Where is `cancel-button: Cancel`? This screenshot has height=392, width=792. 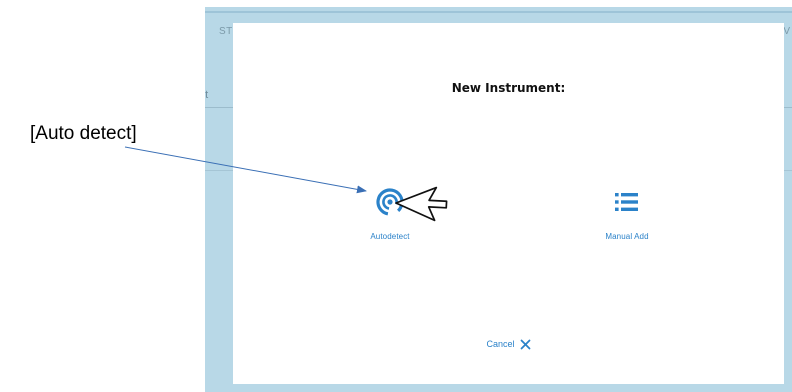 cancel-button: Cancel is located at coordinates (508, 343).